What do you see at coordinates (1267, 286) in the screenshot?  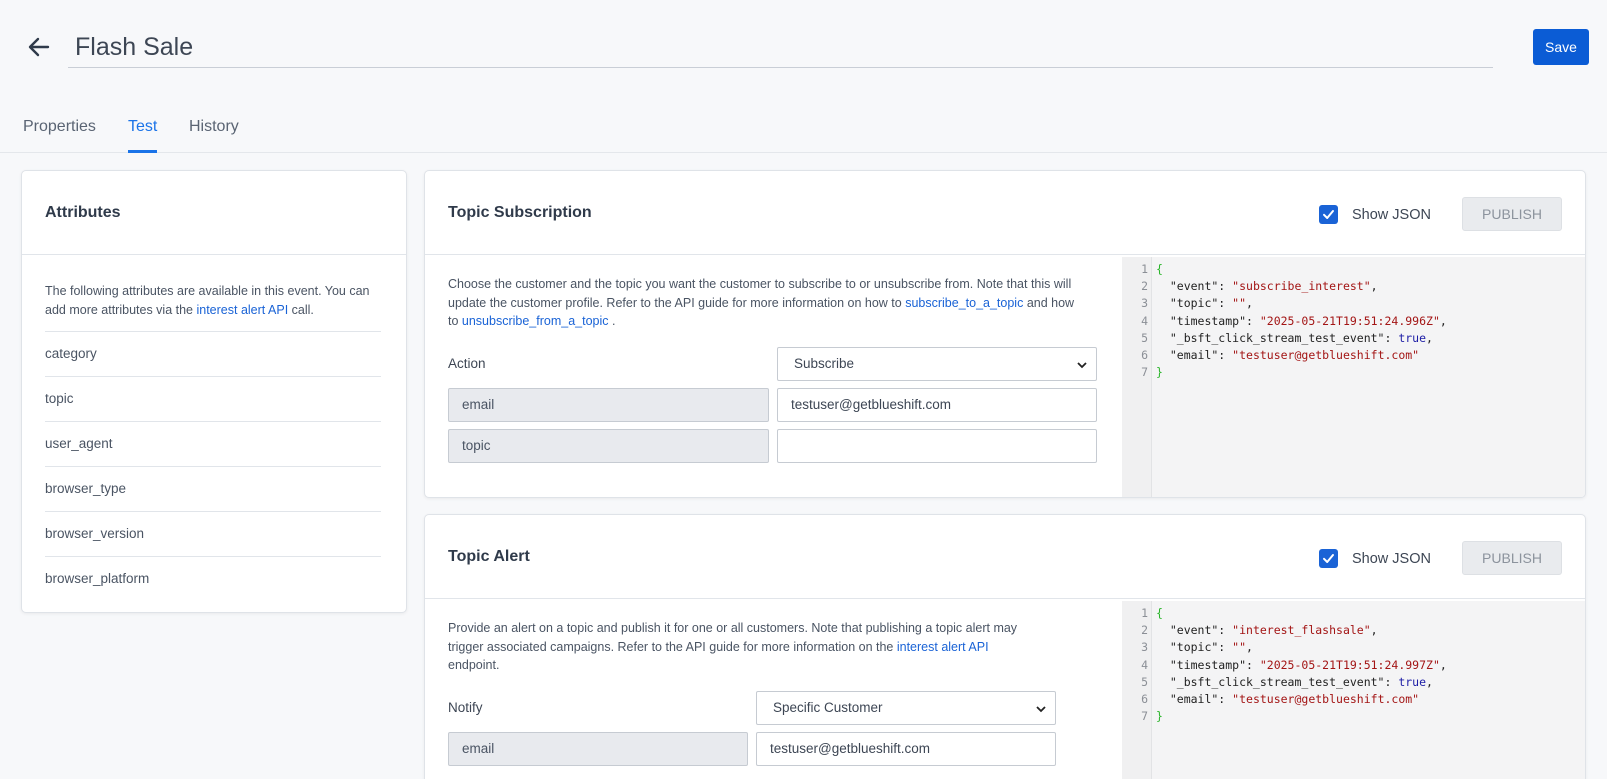 I see `code-line: "event": "subscribe_interest",` at bounding box center [1267, 286].